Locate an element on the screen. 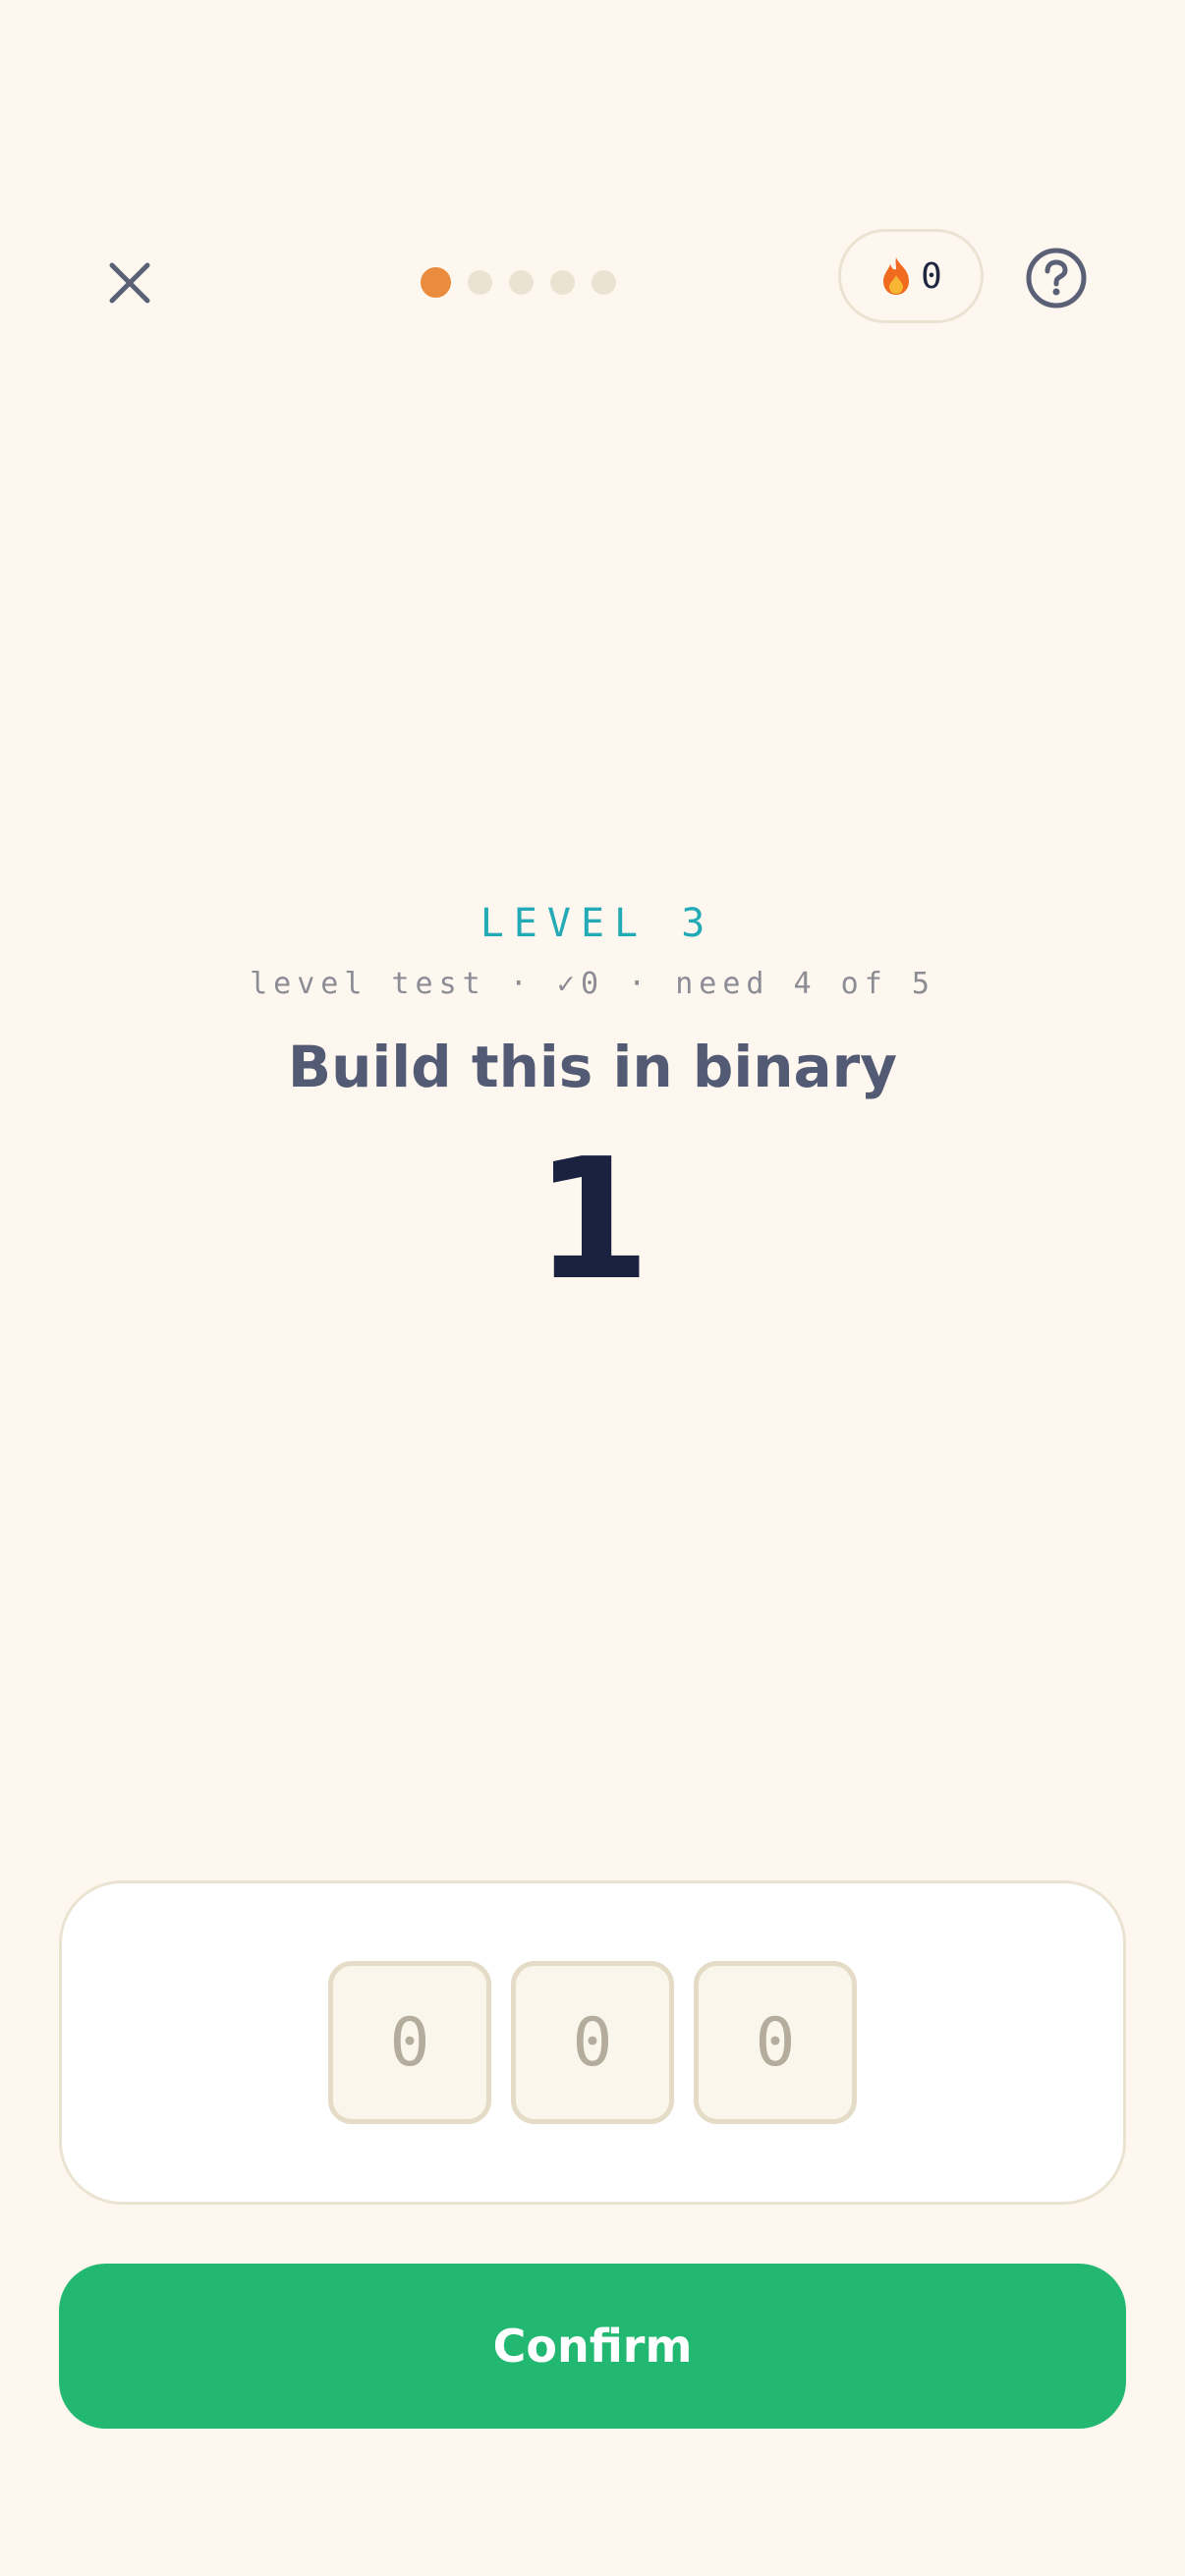 This screenshot has height=2576, width=1185. help-button is located at coordinates (1057, 278).